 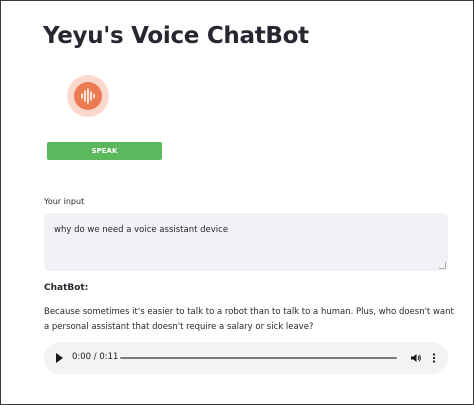 I want to click on input-field-container: why do we need a voice assistant device, so click(x=246, y=242).